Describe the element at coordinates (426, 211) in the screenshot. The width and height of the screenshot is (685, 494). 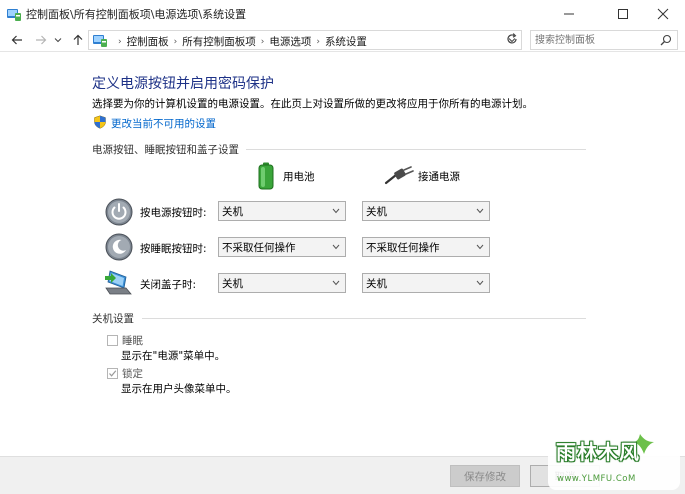
I see `power-button-plugged-select: 关机` at that location.